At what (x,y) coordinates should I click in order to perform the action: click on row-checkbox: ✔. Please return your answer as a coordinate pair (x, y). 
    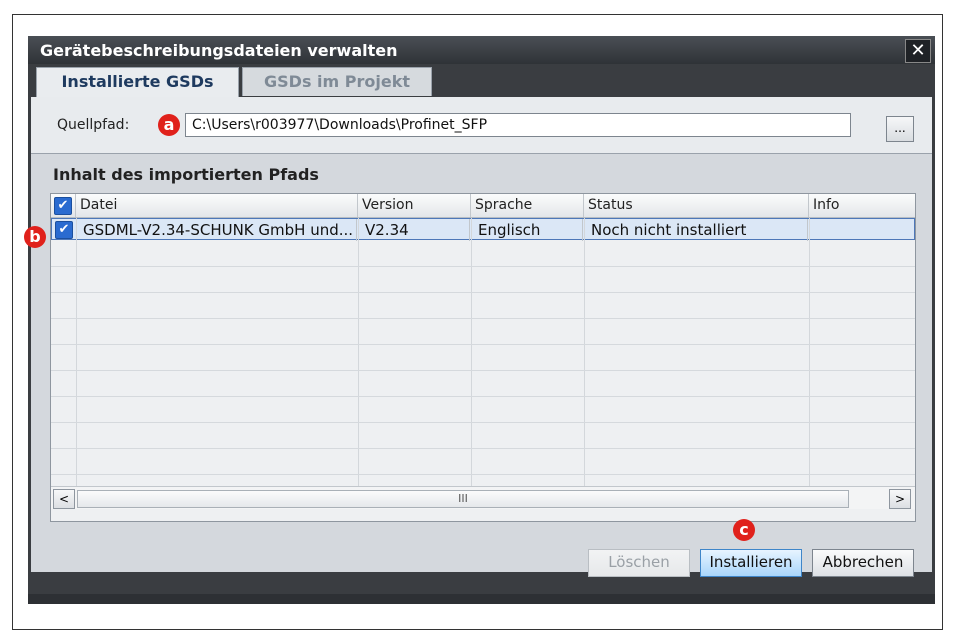
    Looking at the image, I should click on (64, 230).